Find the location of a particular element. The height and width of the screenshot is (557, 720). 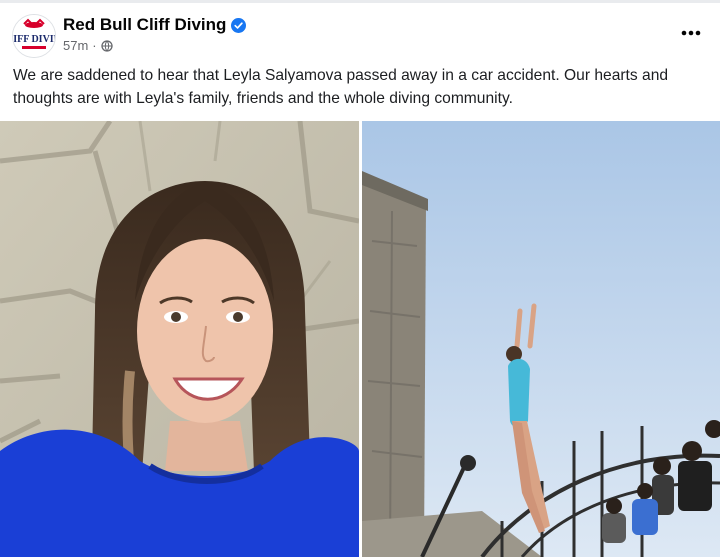

more-options-button is located at coordinates (691, 33).